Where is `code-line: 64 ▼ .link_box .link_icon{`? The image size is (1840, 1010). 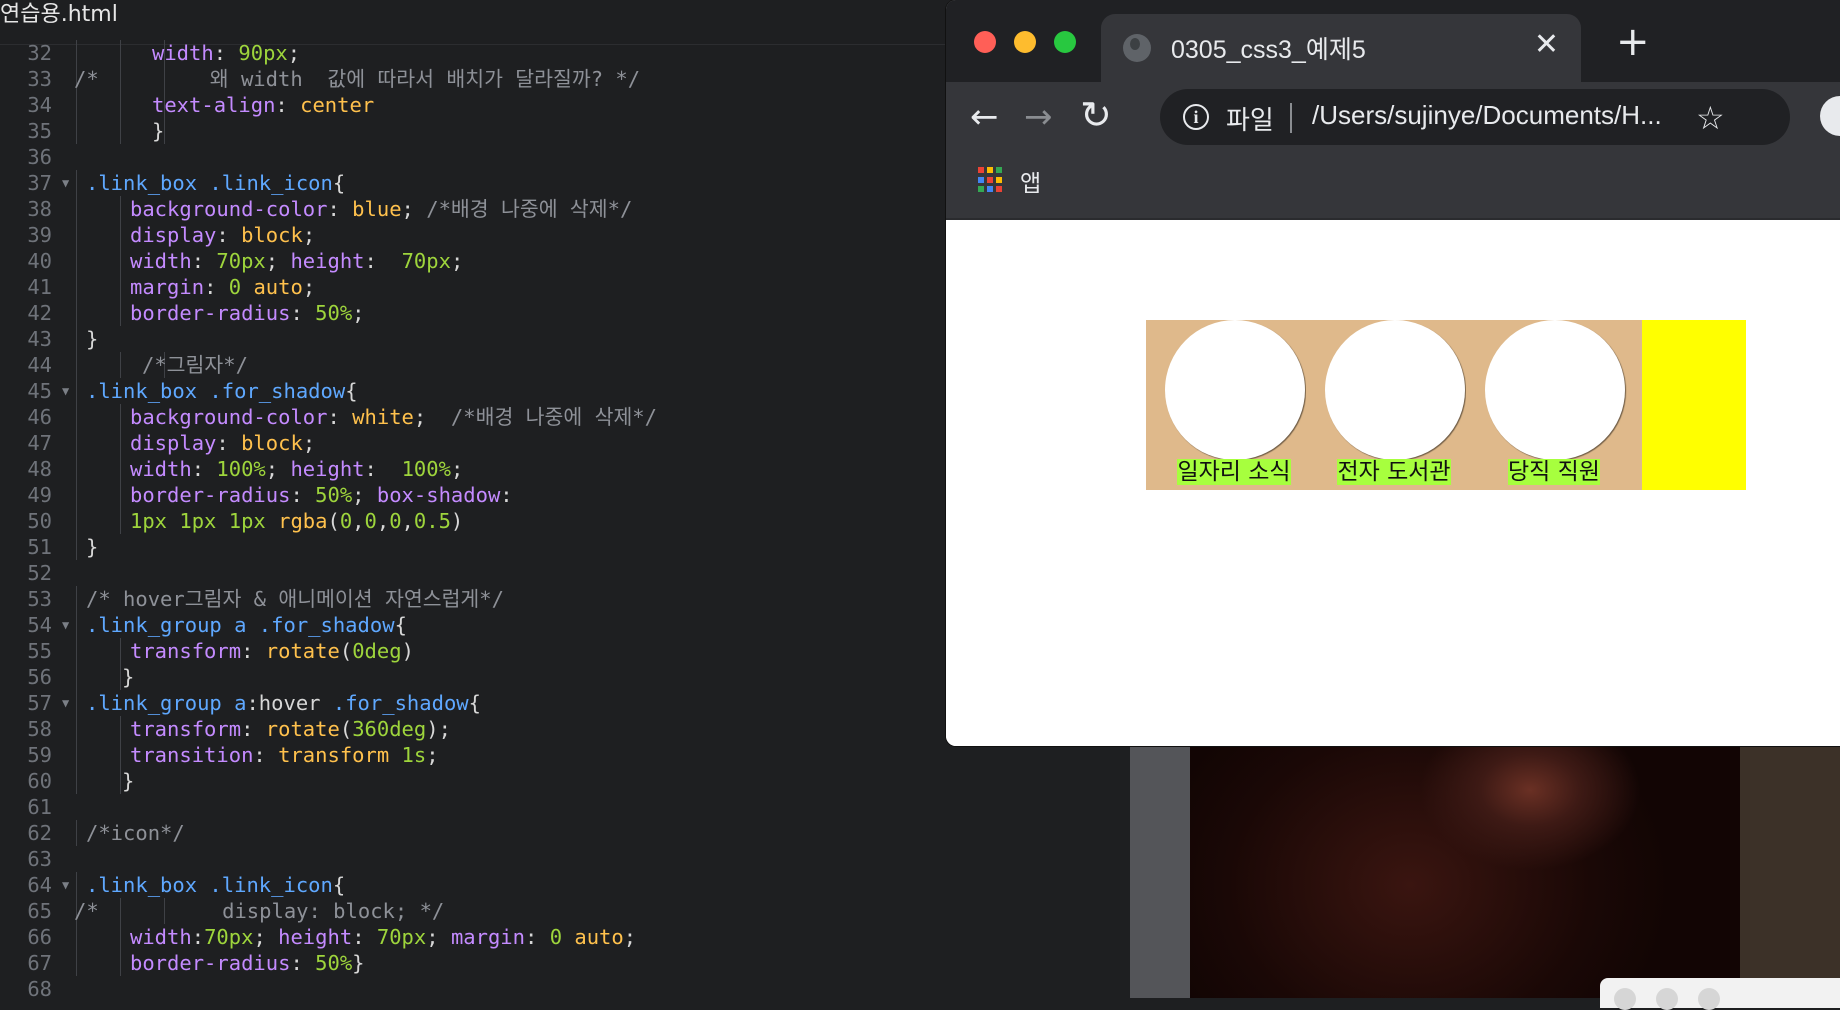
code-line: 64 ▼ .link_box .link_icon{ is located at coordinates (565, 885).